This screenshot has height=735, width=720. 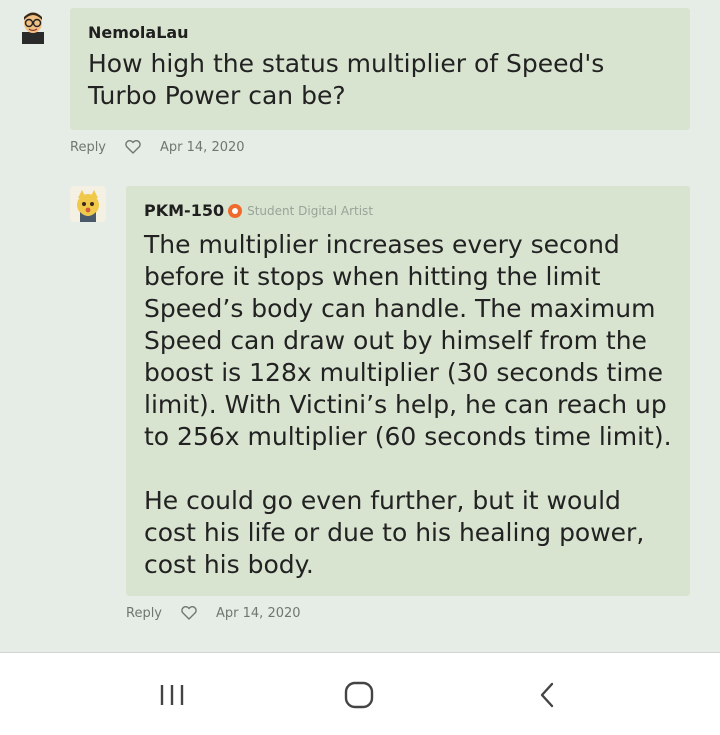 I want to click on avatar-artwork-icon, so click(x=88, y=204).